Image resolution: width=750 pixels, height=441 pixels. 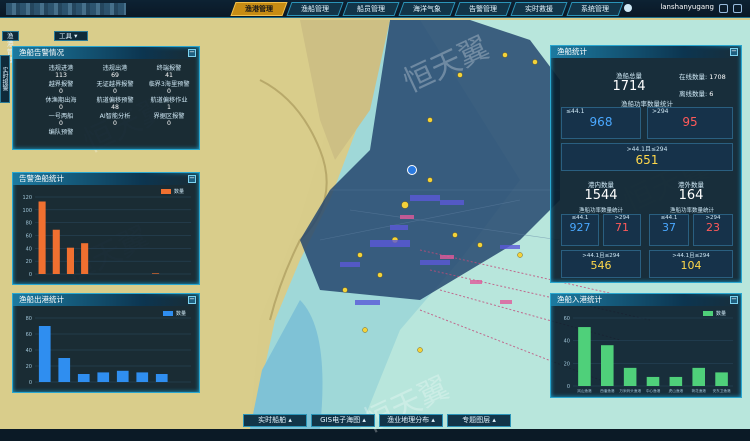 I want to click on alert-chart-panel: 告警渔船统计 − 数量 0 20 40 60 80 100 120, so click(x=106, y=228).